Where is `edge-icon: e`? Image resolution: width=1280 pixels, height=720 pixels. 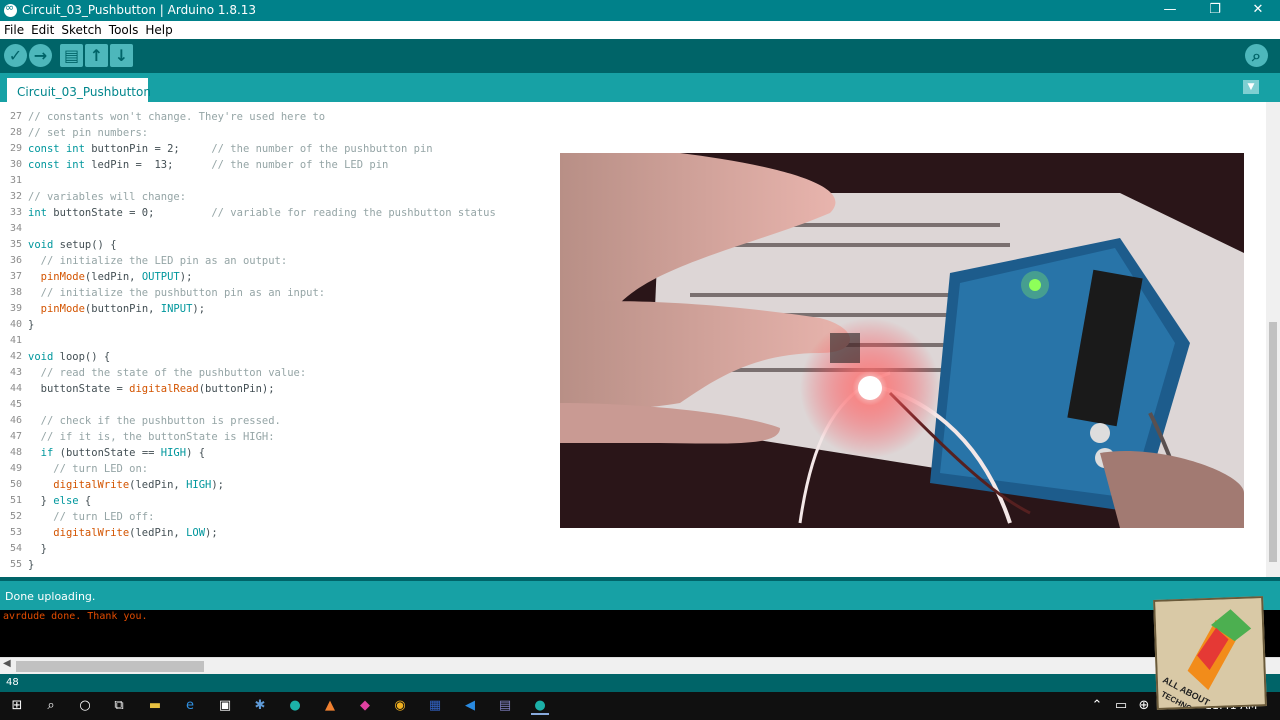 edge-icon: e is located at coordinates (190, 706).